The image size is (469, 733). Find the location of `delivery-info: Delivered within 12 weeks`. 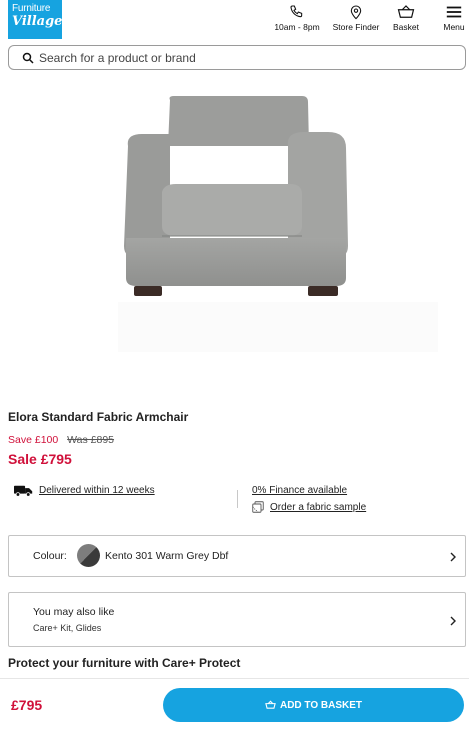

delivery-info: Delivered within 12 weeks is located at coordinates (84, 490).